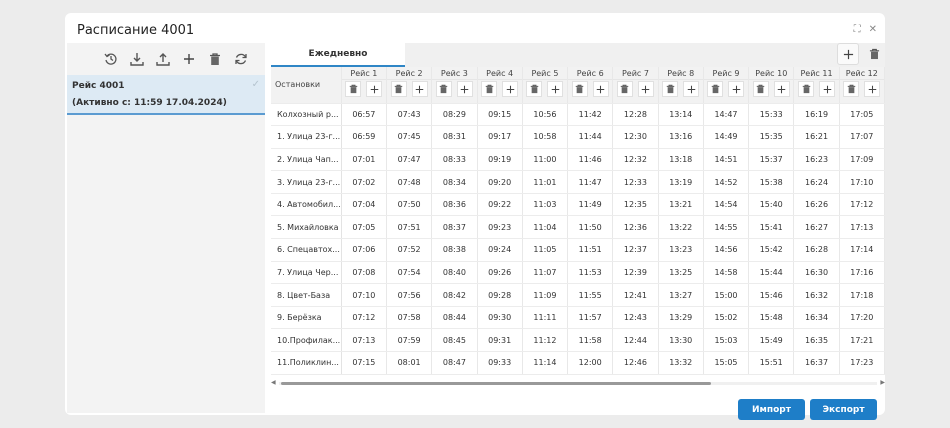 This screenshot has height=428, width=950. Describe the element at coordinates (862, 137) in the screenshot. I see `time-cell: 17:07` at that location.